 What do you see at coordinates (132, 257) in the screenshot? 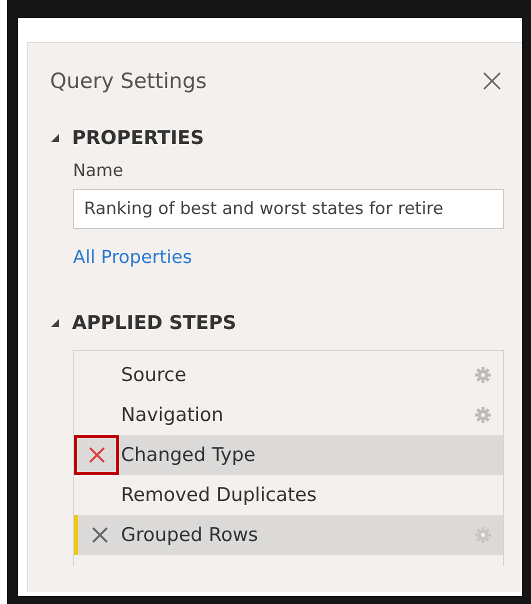
I see `all-properties-link: All Properties` at bounding box center [132, 257].